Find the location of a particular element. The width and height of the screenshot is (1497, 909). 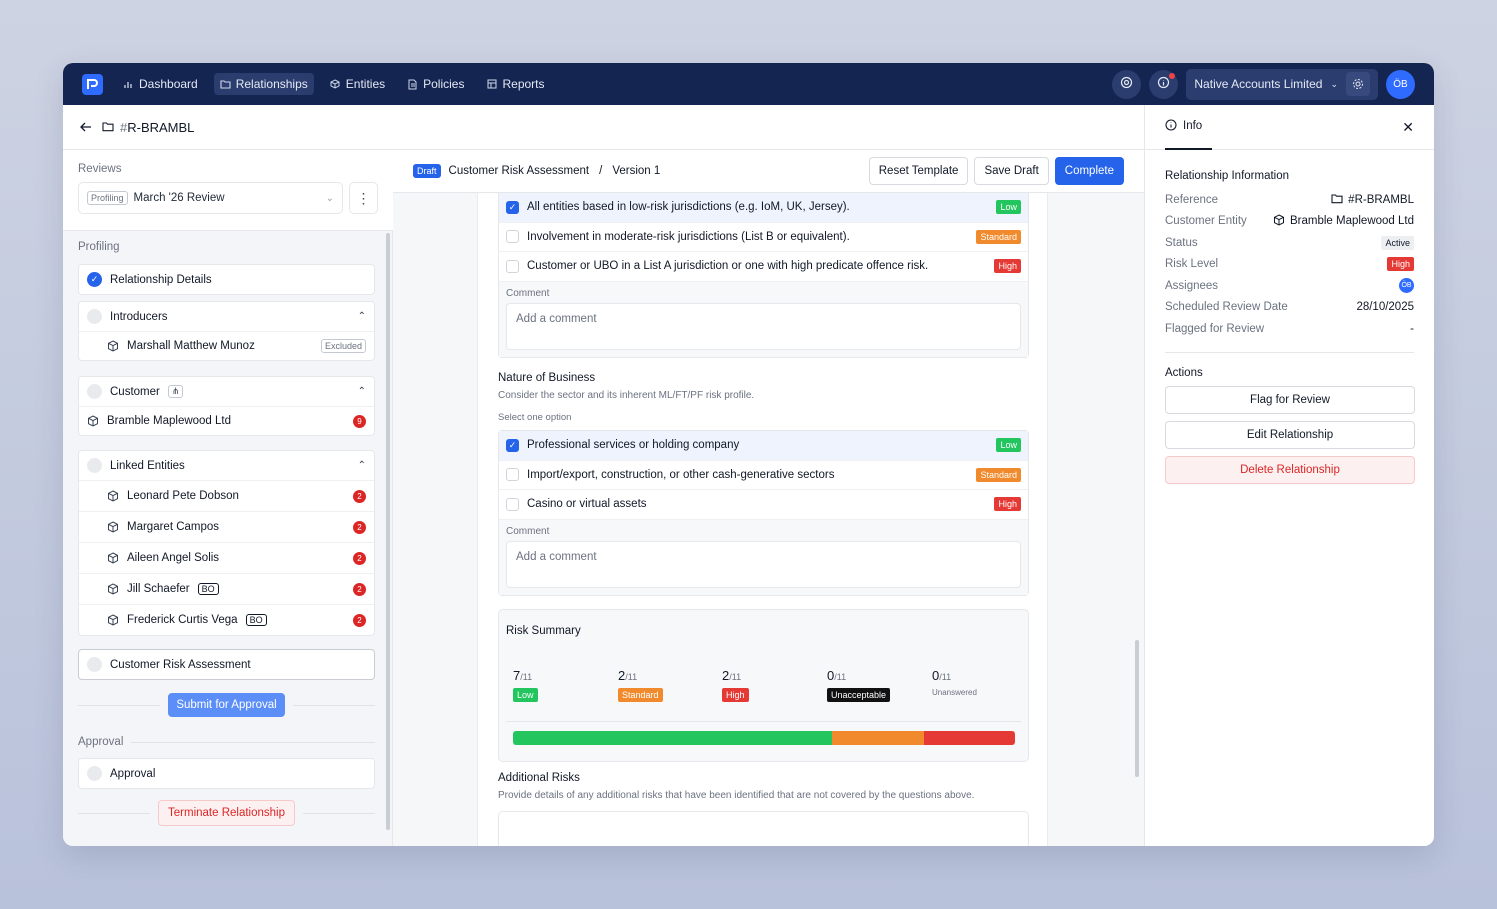

step-label: Introducers is located at coordinates (139, 316).